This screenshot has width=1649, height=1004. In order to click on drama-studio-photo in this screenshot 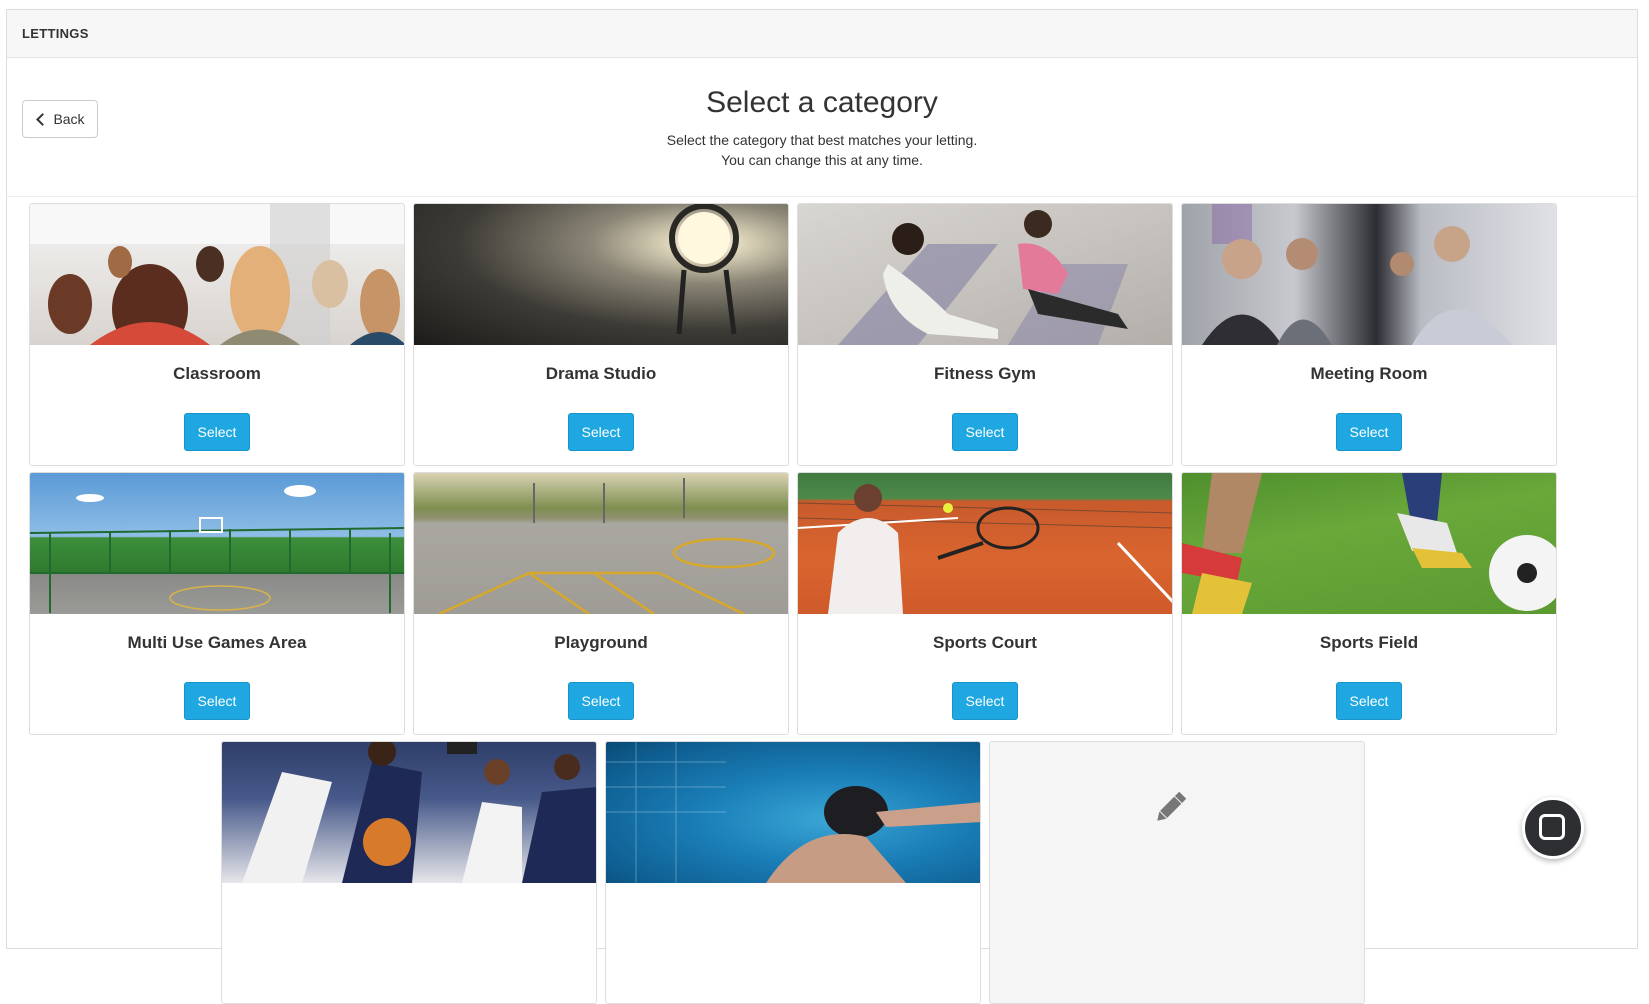, I will do `click(601, 274)`.